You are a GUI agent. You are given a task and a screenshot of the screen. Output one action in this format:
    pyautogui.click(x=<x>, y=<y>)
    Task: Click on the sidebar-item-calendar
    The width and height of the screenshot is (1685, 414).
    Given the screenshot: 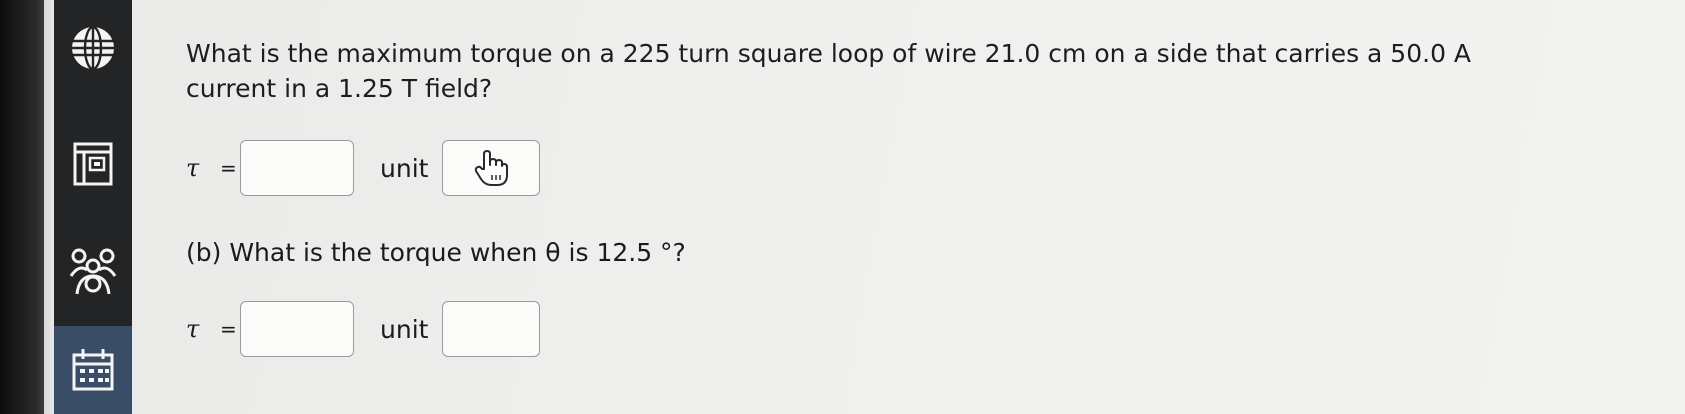 What is the action you would take?
    pyautogui.click(x=93, y=370)
    